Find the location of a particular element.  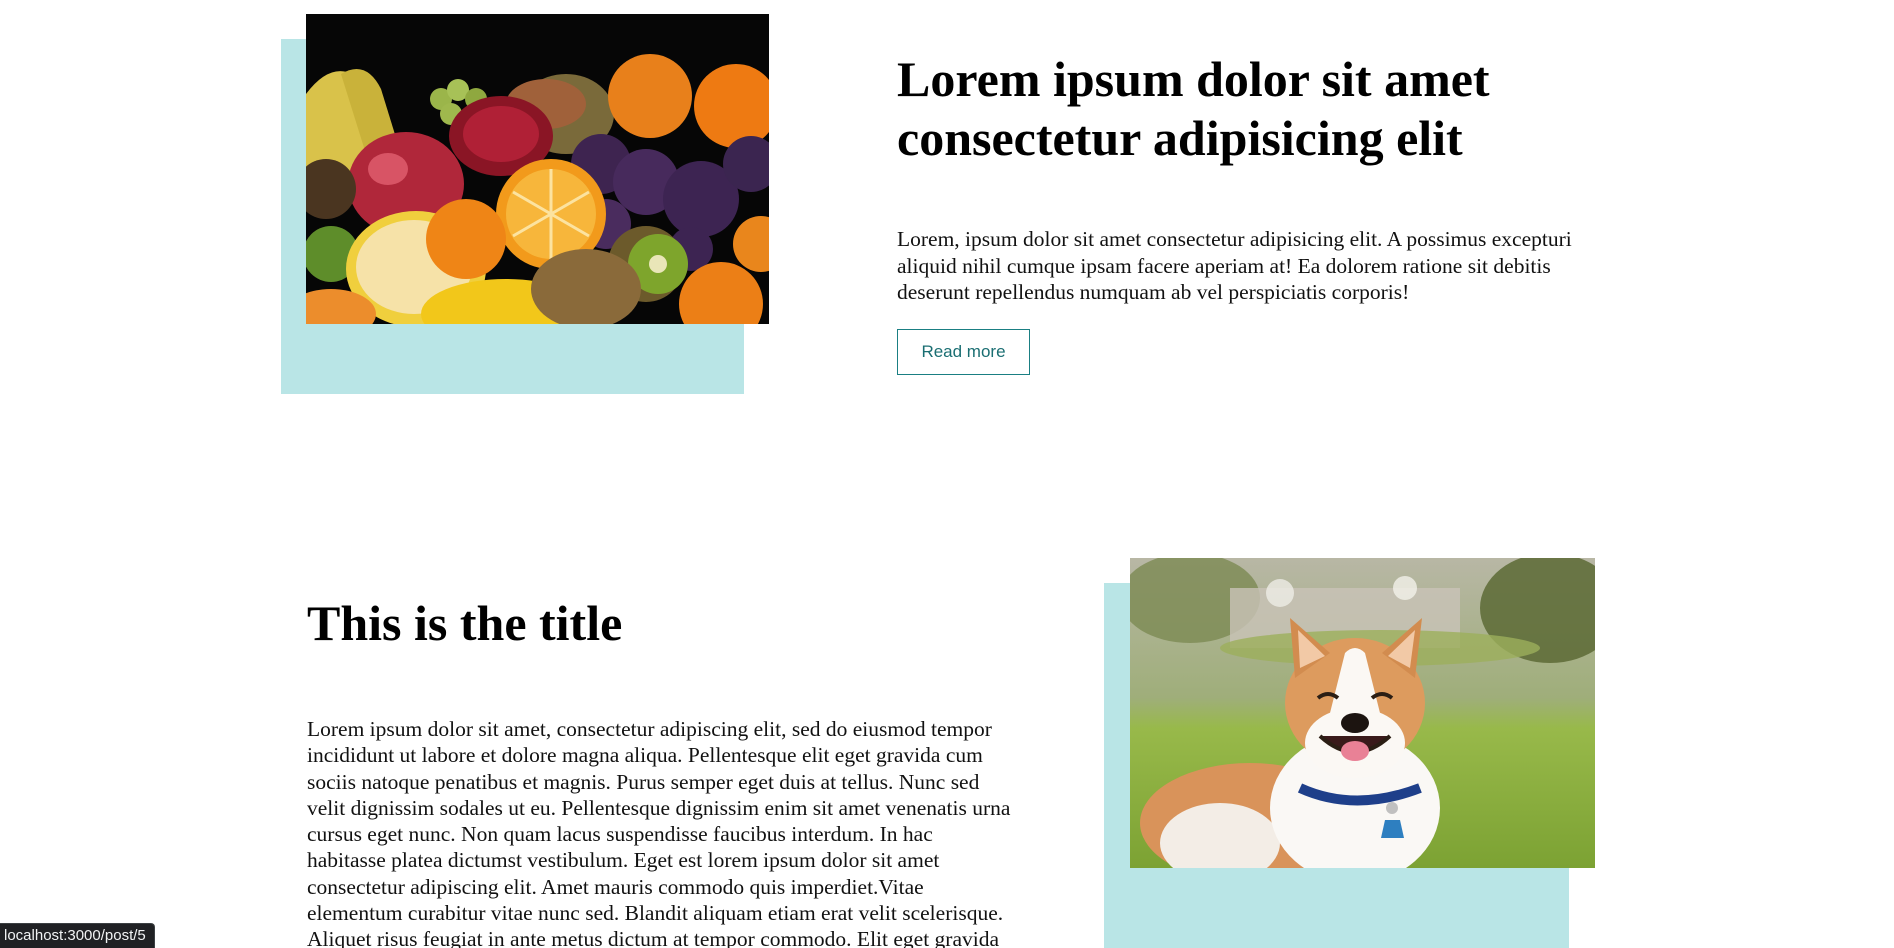

fruit-photo-illustration is located at coordinates (537, 169).